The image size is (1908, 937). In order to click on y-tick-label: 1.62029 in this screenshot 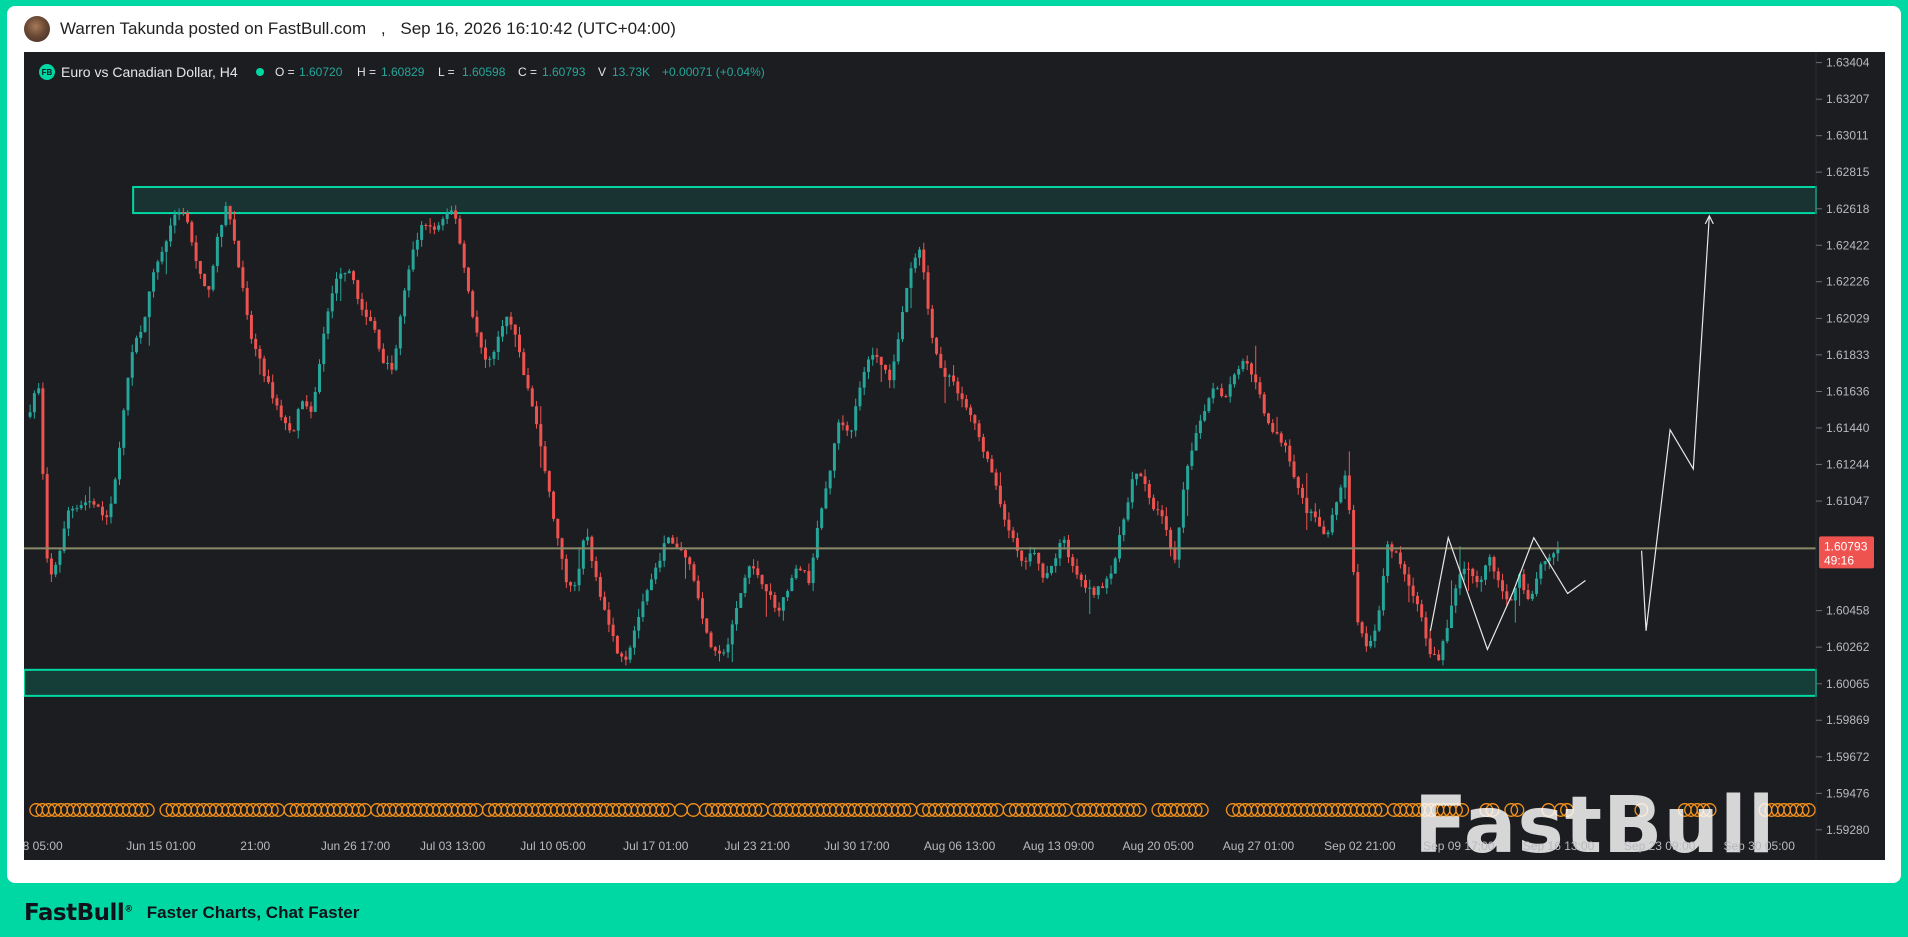, I will do `click(1848, 318)`.